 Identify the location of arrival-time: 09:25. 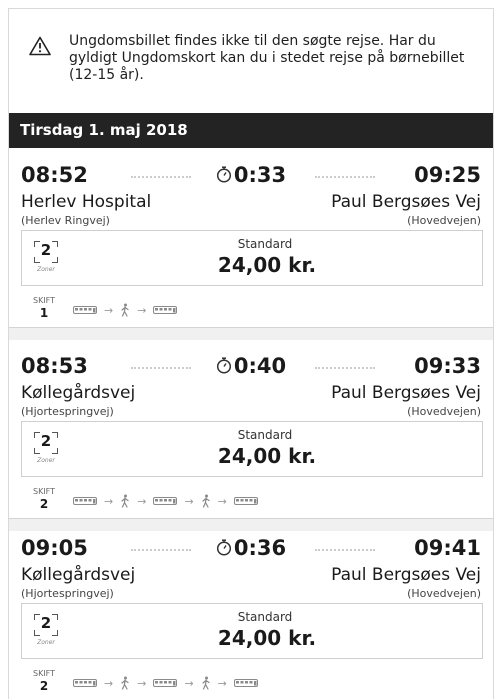
(447, 175).